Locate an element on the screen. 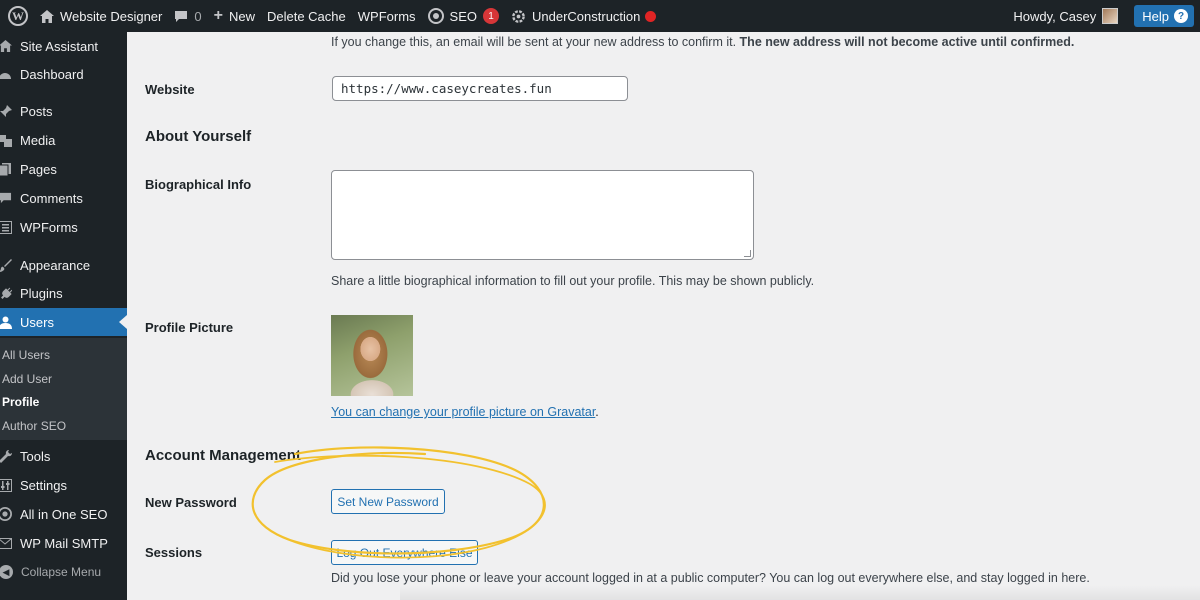  new-content-link: + New is located at coordinates (234, 16).